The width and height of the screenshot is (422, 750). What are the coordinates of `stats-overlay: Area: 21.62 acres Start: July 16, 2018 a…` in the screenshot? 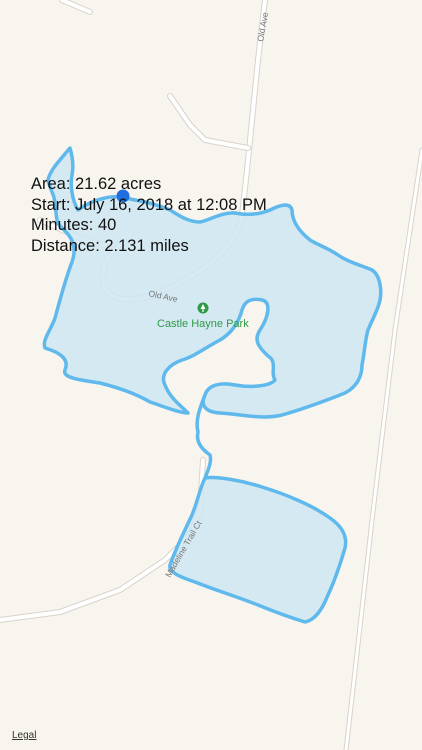 It's located at (149, 215).